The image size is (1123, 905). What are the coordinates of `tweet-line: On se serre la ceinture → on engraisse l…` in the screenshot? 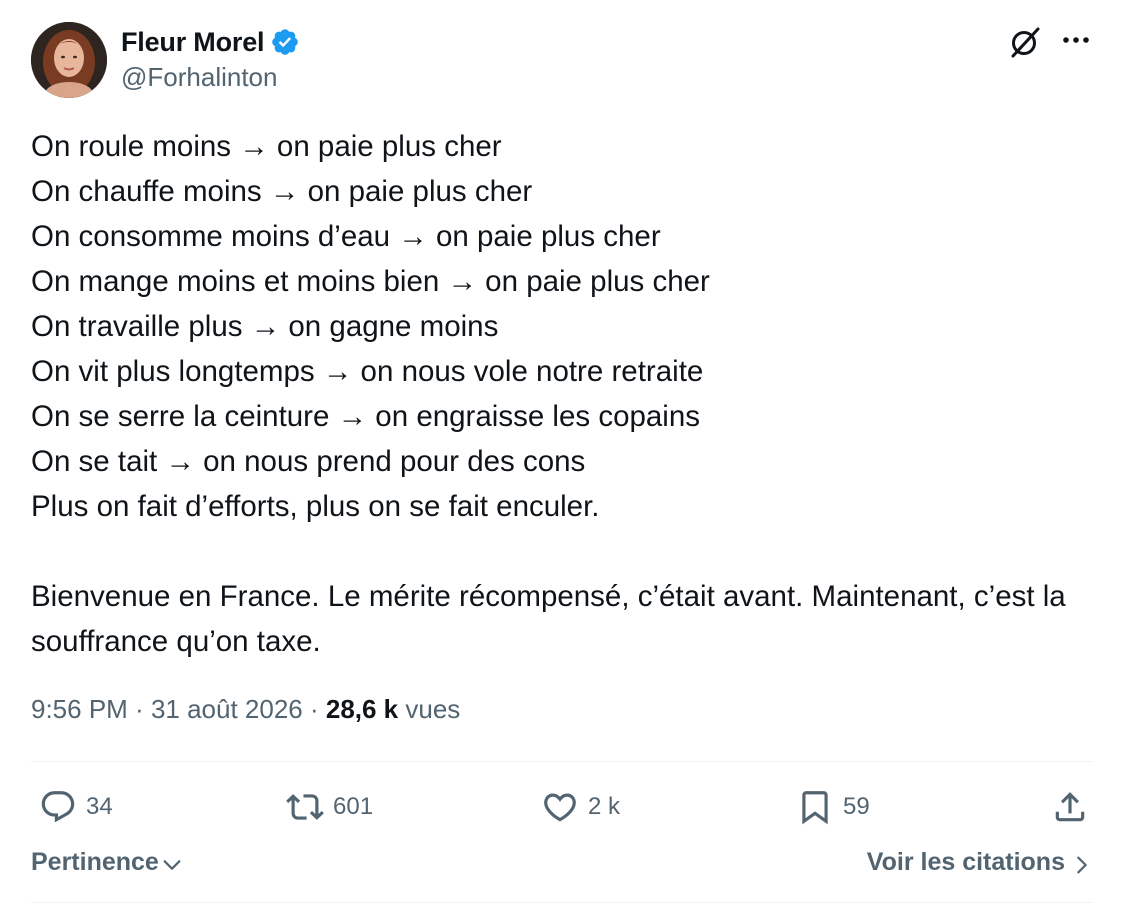 It's located at (366, 416).